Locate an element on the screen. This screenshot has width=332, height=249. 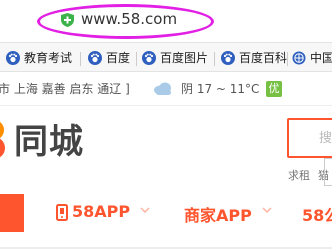
side-panel-edge is located at coordinates (328, 172).